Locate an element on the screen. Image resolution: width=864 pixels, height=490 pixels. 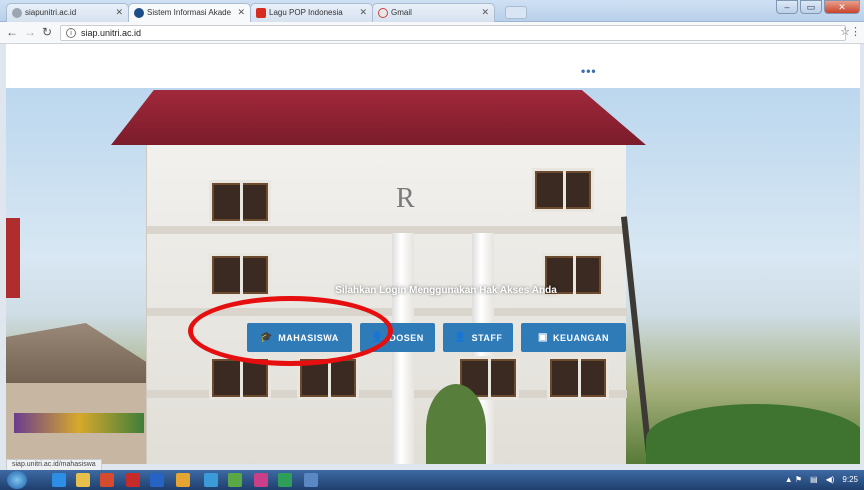
flag-icon: ▲ ⚑ is located at coordinates (793, 479).